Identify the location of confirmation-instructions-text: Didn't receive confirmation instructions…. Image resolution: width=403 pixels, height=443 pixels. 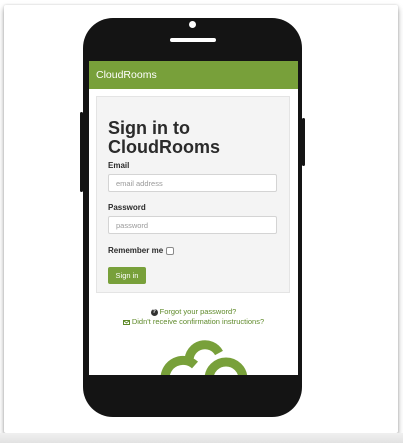
(198, 321).